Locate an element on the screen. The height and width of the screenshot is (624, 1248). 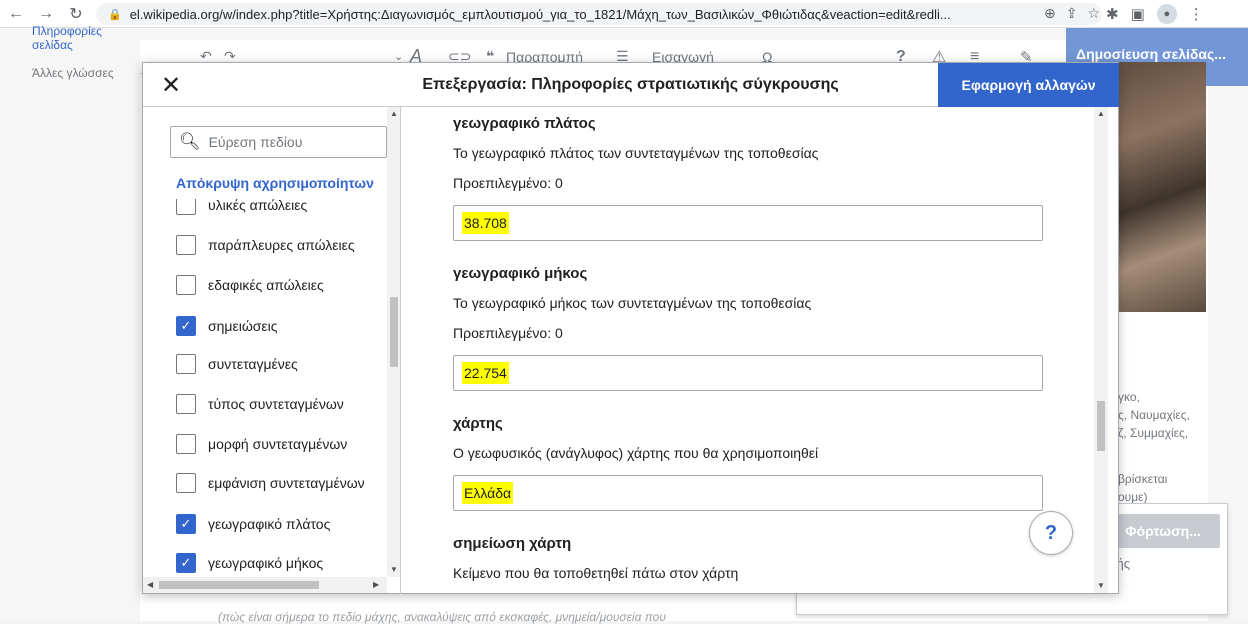
profile-avatar: ● is located at coordinates (1166, 14).